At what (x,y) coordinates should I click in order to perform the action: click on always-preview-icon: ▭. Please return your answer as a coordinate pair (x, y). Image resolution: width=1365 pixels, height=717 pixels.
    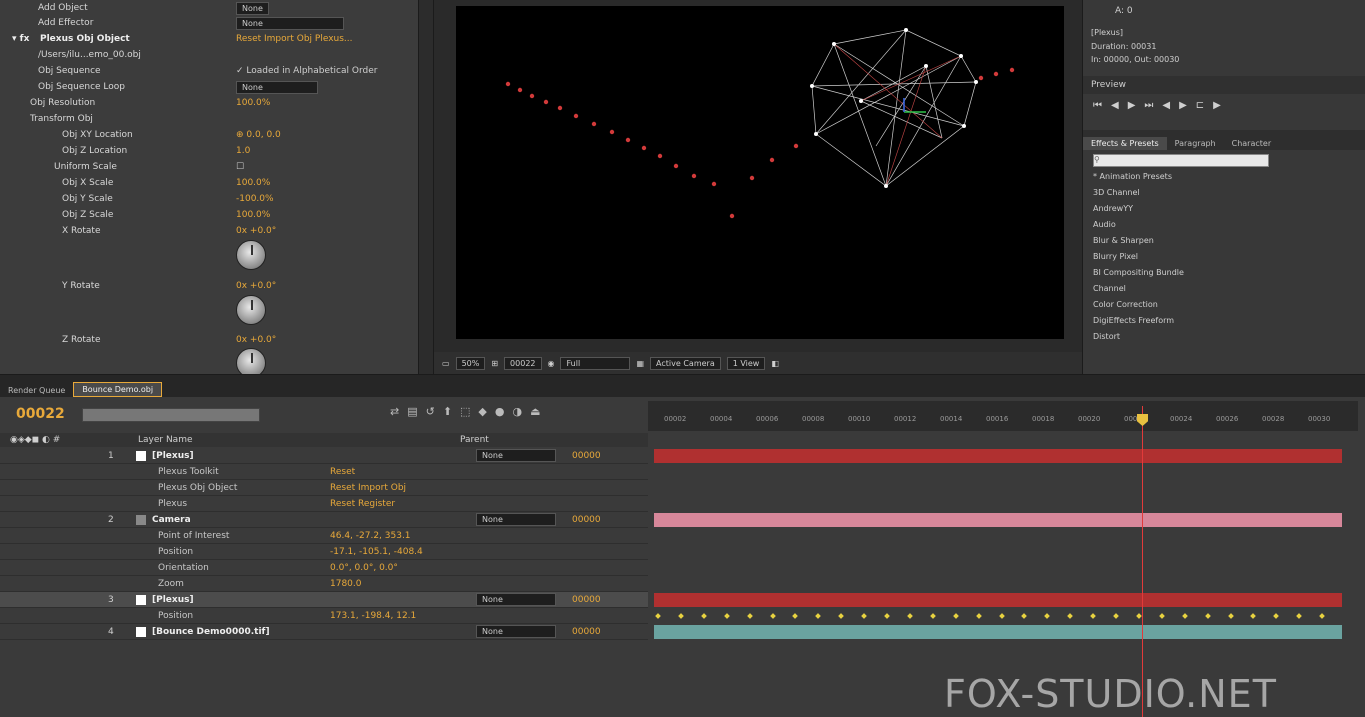
    Looking at the image, I should click on (446, 363).